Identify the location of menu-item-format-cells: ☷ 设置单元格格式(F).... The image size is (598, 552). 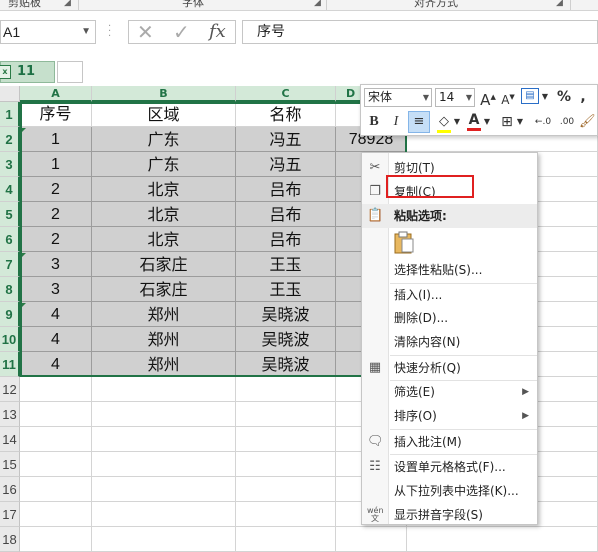
(449, 467).